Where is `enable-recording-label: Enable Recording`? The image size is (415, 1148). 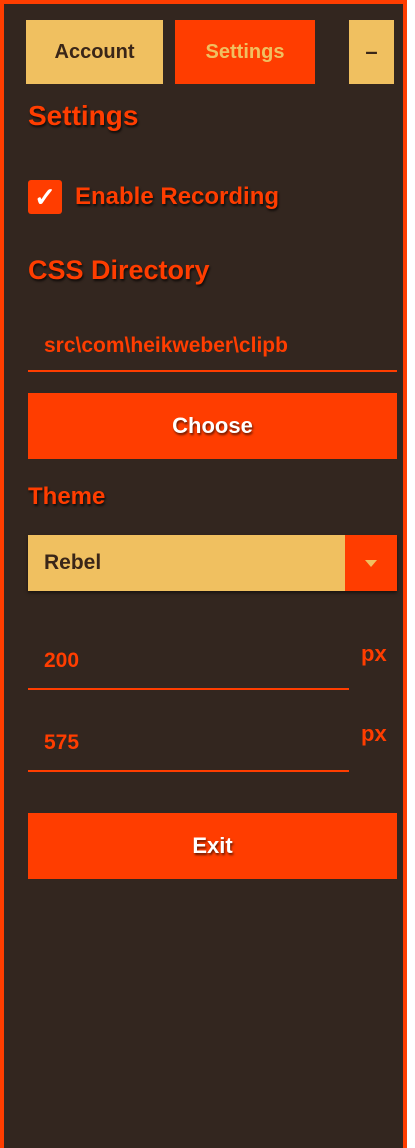 enable-recording-label: Enable Recording is located at coordinates (177, 196).